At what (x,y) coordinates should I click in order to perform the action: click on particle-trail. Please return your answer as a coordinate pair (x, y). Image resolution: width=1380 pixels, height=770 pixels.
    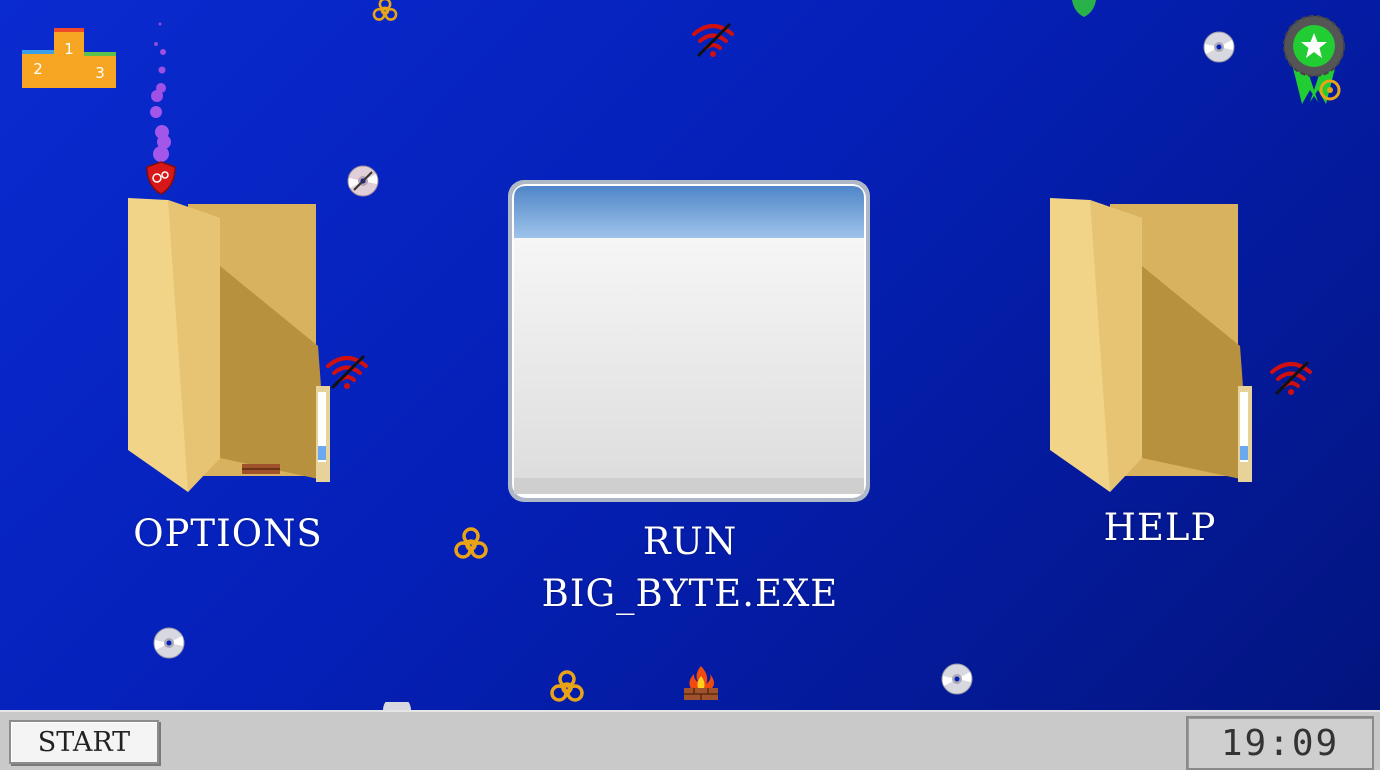
    Looking at the image, I should click on (160, 92).